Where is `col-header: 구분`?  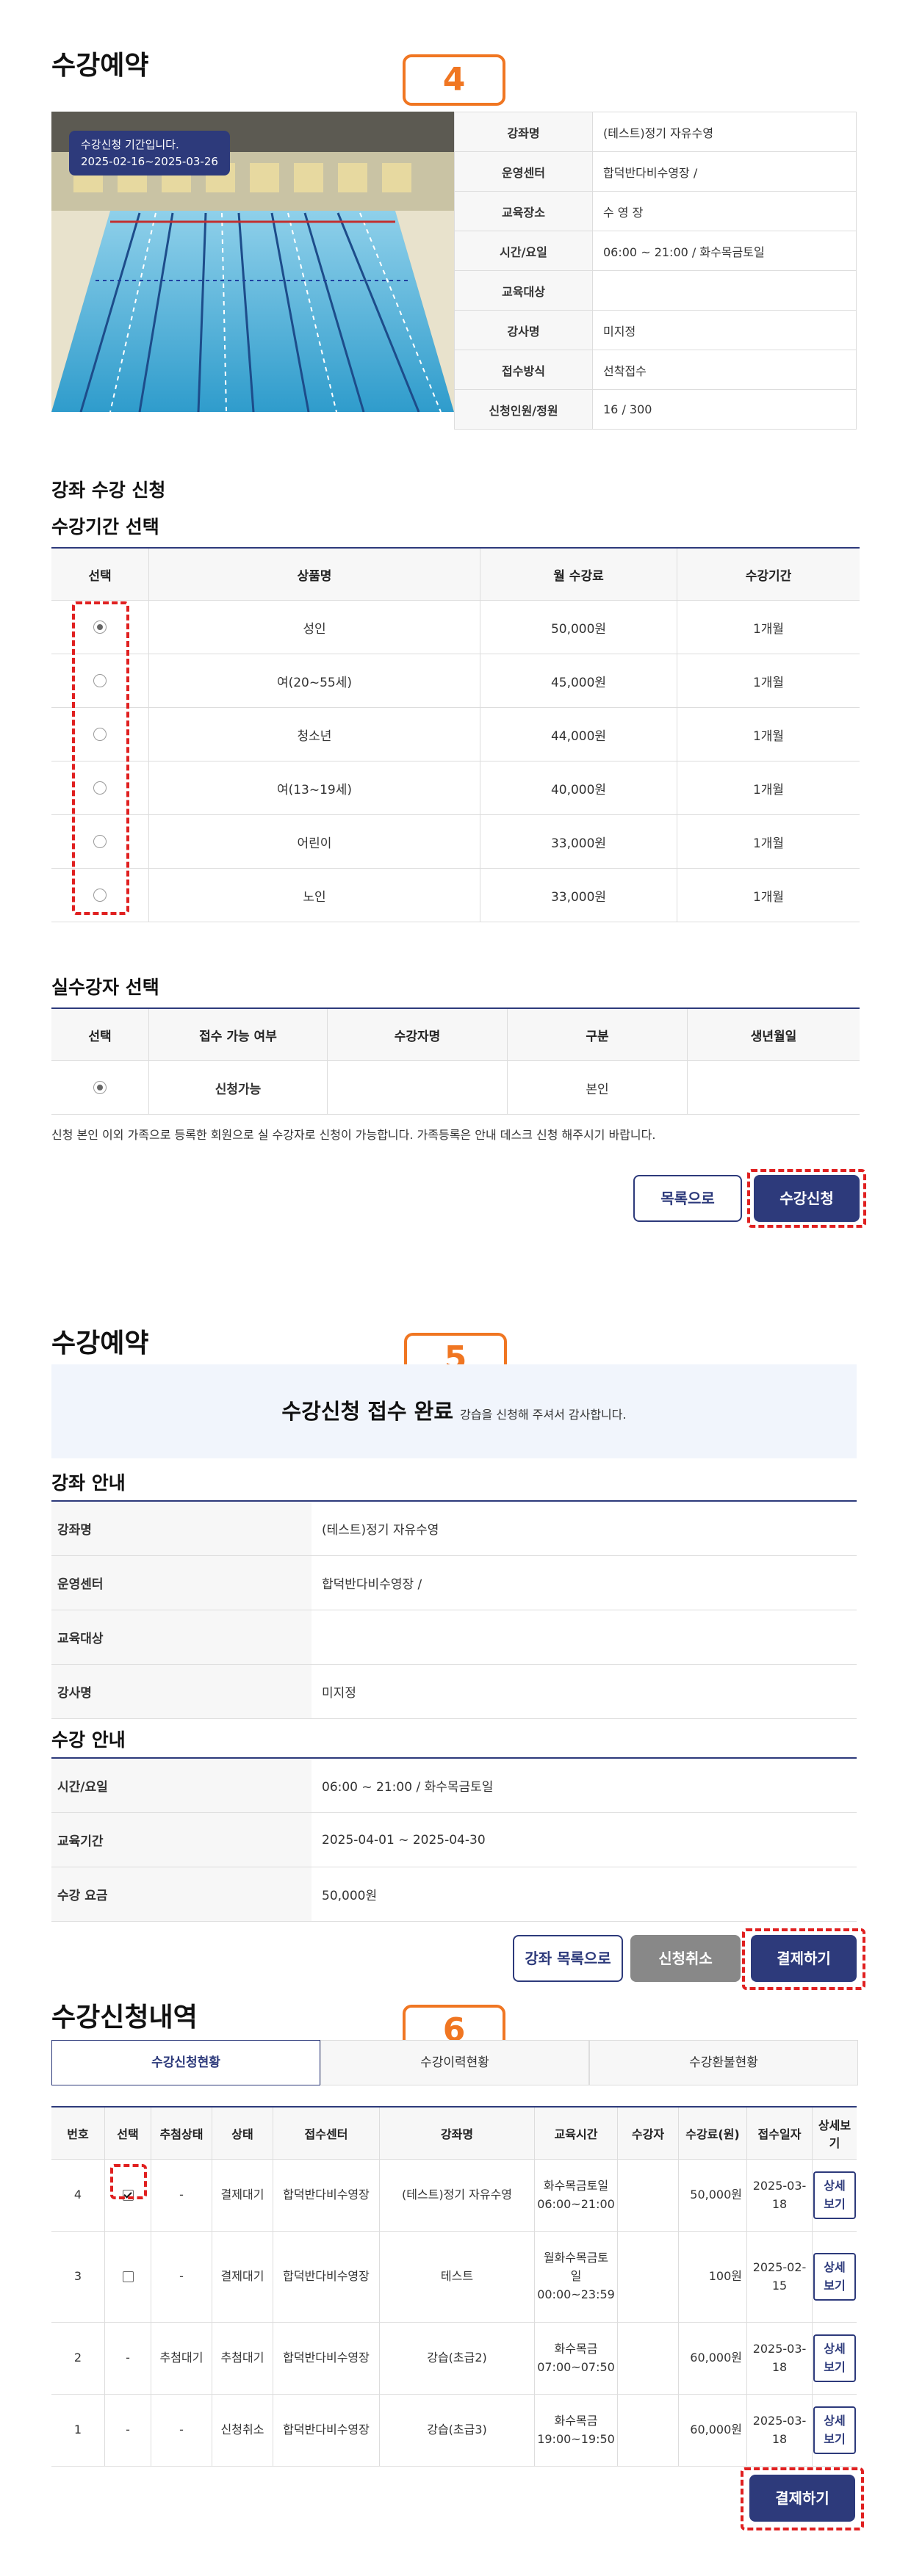 col-header: 구분 is located at coordinates (597, 1034).